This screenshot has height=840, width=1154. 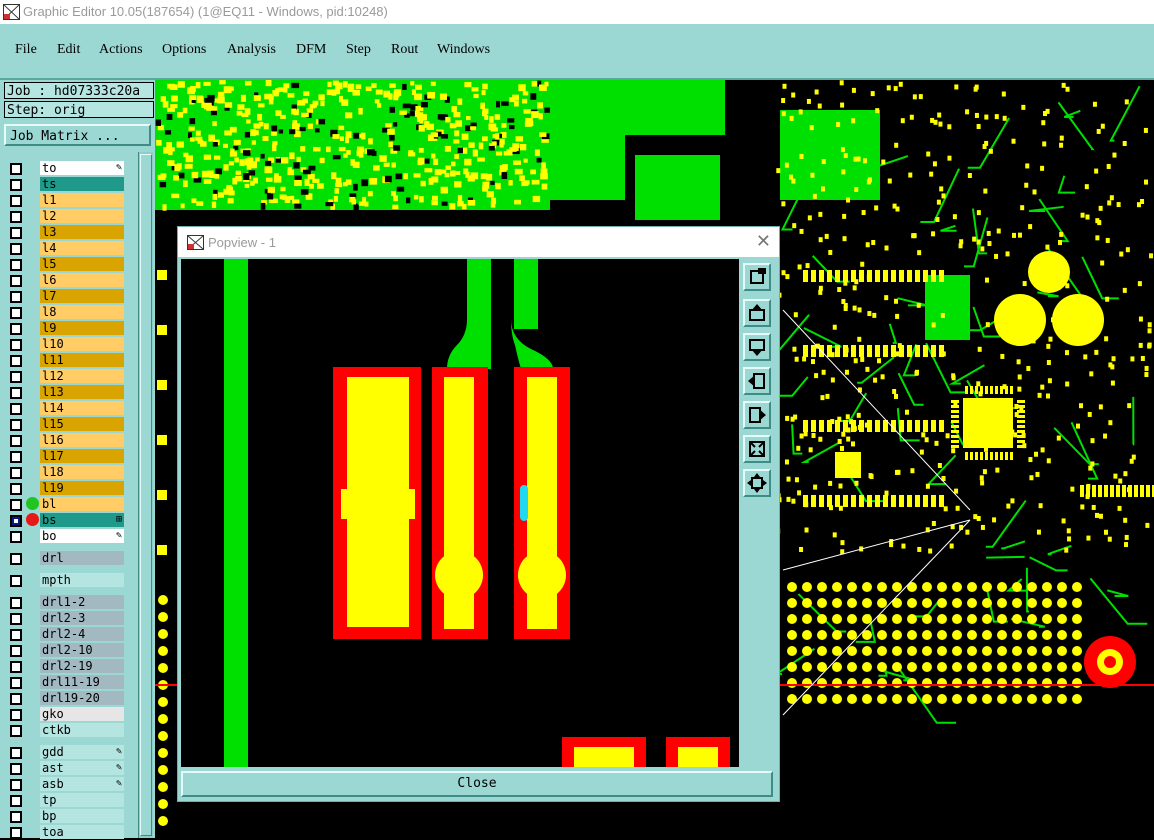 What do you see at coordinates (66, 536) in the screenshot?
I see `layer-row: bo✎` at bounding box center [66, 536].